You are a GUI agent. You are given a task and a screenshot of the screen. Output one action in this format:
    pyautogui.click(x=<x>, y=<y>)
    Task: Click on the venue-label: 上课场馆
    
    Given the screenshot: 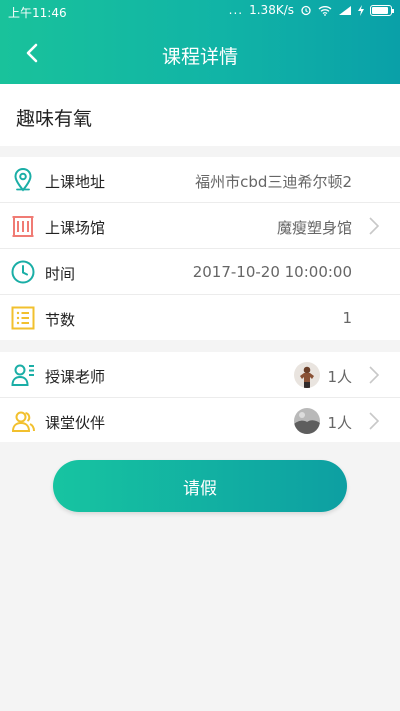 What is the action you would take?
    pyautogui.click(x=75, y=228)
    